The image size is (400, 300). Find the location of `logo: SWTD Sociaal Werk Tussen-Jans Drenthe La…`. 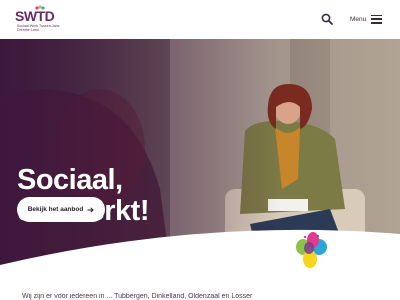

logo: SWTD Sociaal Werk Tussen-Jans Drenthe La… is located at coordinates (37, 20).